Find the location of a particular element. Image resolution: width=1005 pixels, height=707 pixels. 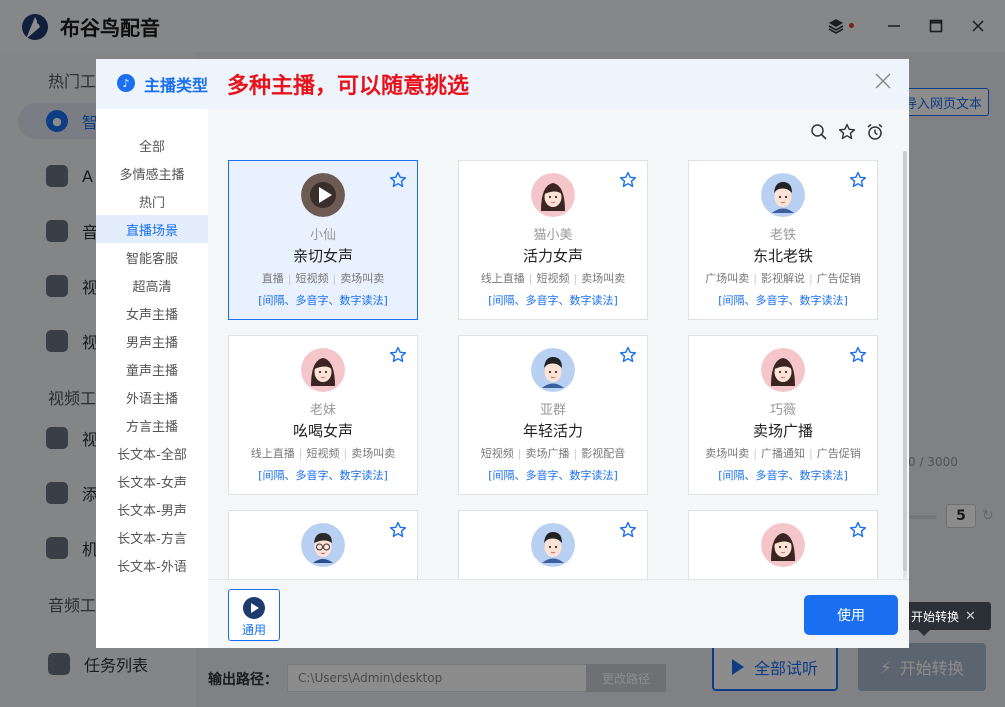

tag: 广播通知 is located at coordinates (783, 453).